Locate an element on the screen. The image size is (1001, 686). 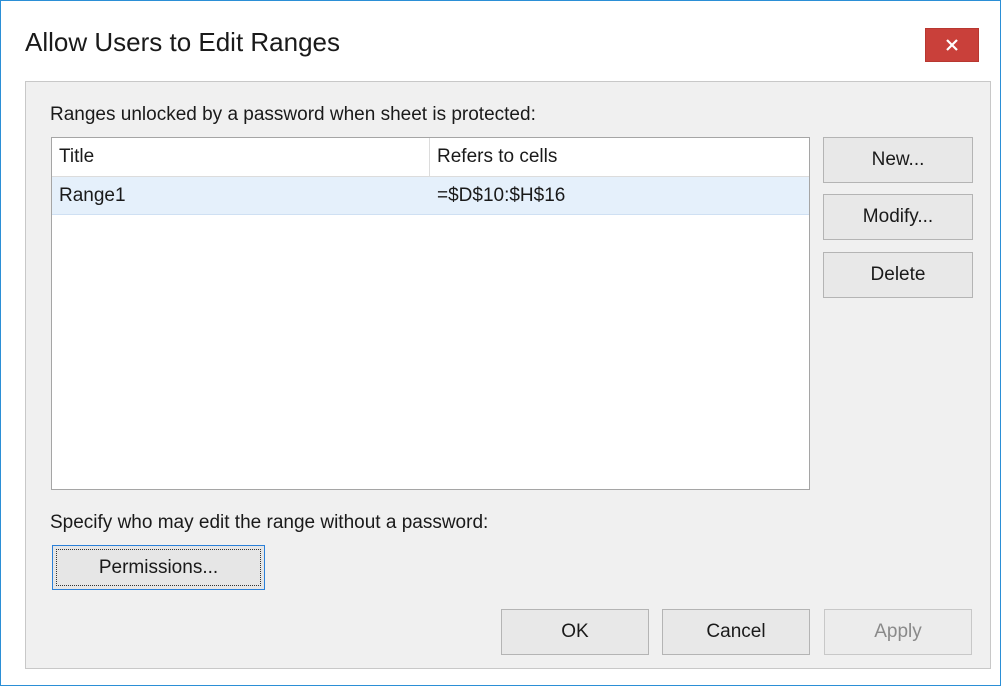
column-header-refers-to: Refers to cells is located at coordinates (619, 157).